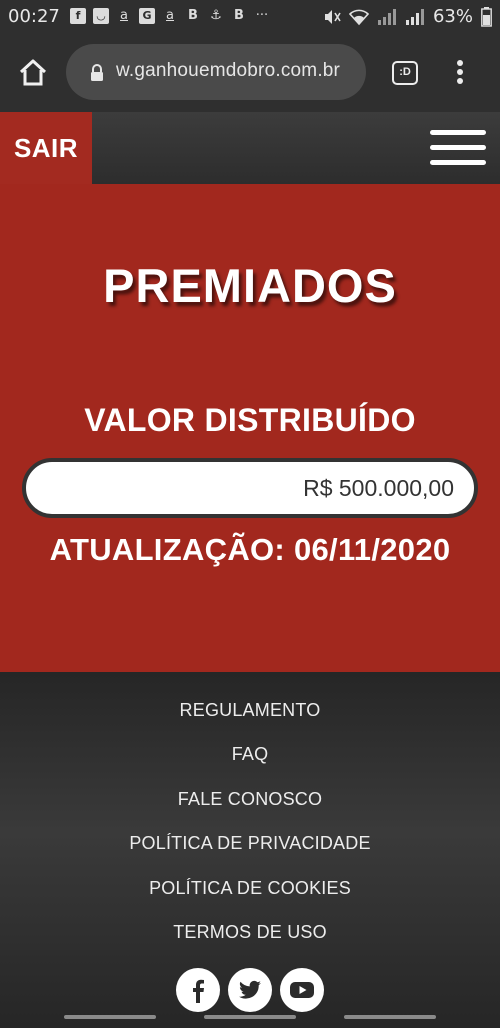 The height and width of the screenshot is (1028, 500). Describe the element at coordinates (78, 16) in the screenshot. I see `facebook-icon: f` at that location.